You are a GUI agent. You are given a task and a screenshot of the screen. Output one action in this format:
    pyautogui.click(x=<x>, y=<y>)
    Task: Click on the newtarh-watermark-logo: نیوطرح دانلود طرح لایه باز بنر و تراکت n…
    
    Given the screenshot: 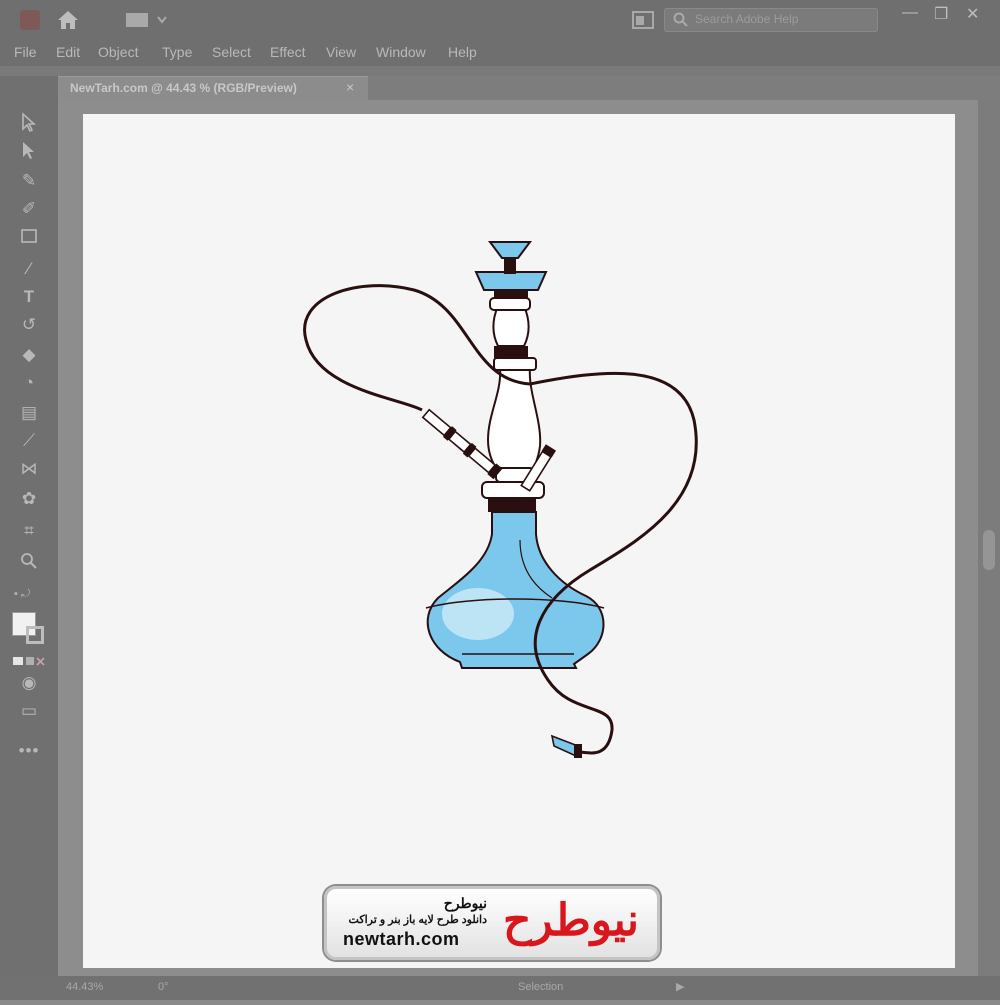 What is the action you would take?
    pyautogui.click(x=492, y=923)
    